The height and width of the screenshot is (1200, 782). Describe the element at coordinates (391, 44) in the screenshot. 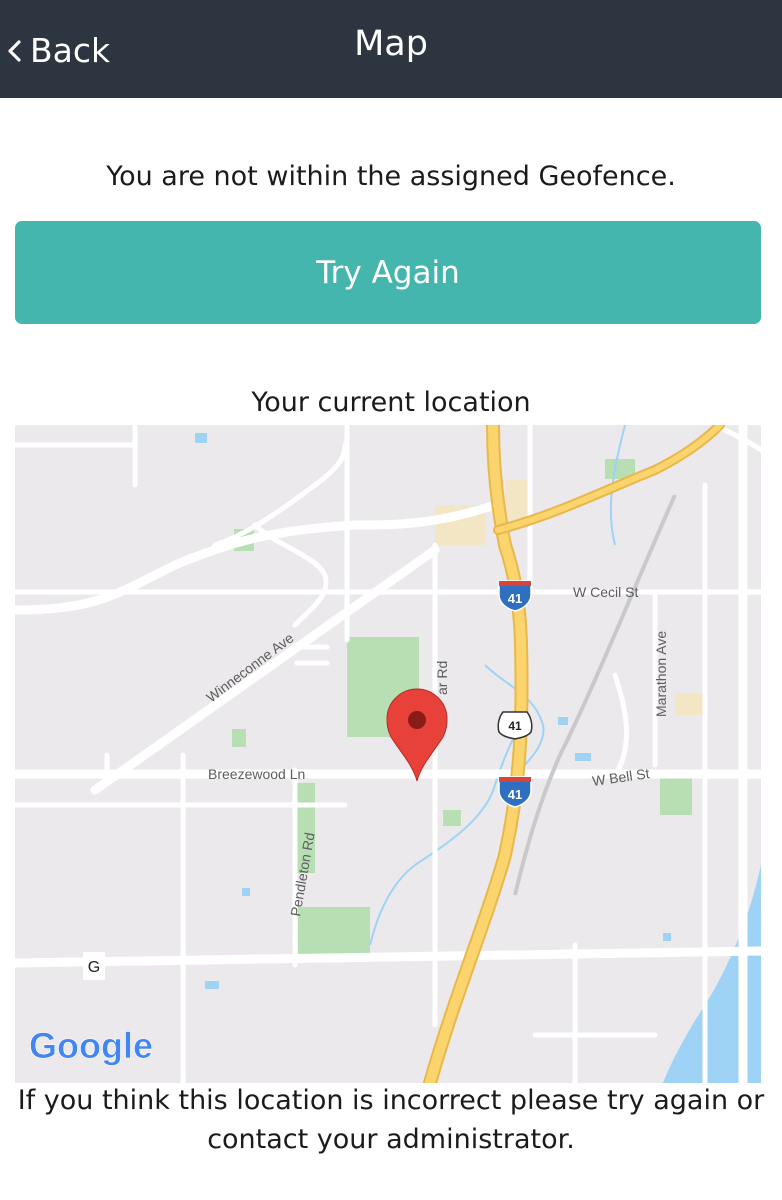

I see `page-title: Map` at that location.